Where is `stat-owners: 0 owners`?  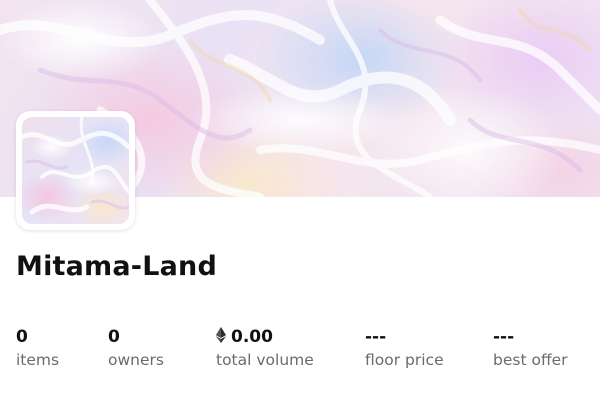
stat-owners: 0 owners is located at coordinates (136, 348).